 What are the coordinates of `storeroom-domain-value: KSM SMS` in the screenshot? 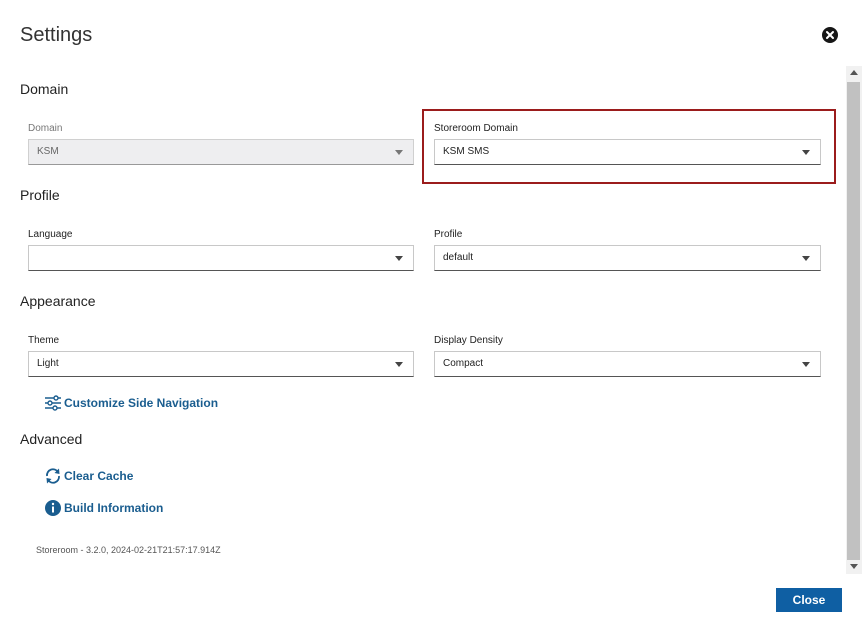 It's located at (466, 151).